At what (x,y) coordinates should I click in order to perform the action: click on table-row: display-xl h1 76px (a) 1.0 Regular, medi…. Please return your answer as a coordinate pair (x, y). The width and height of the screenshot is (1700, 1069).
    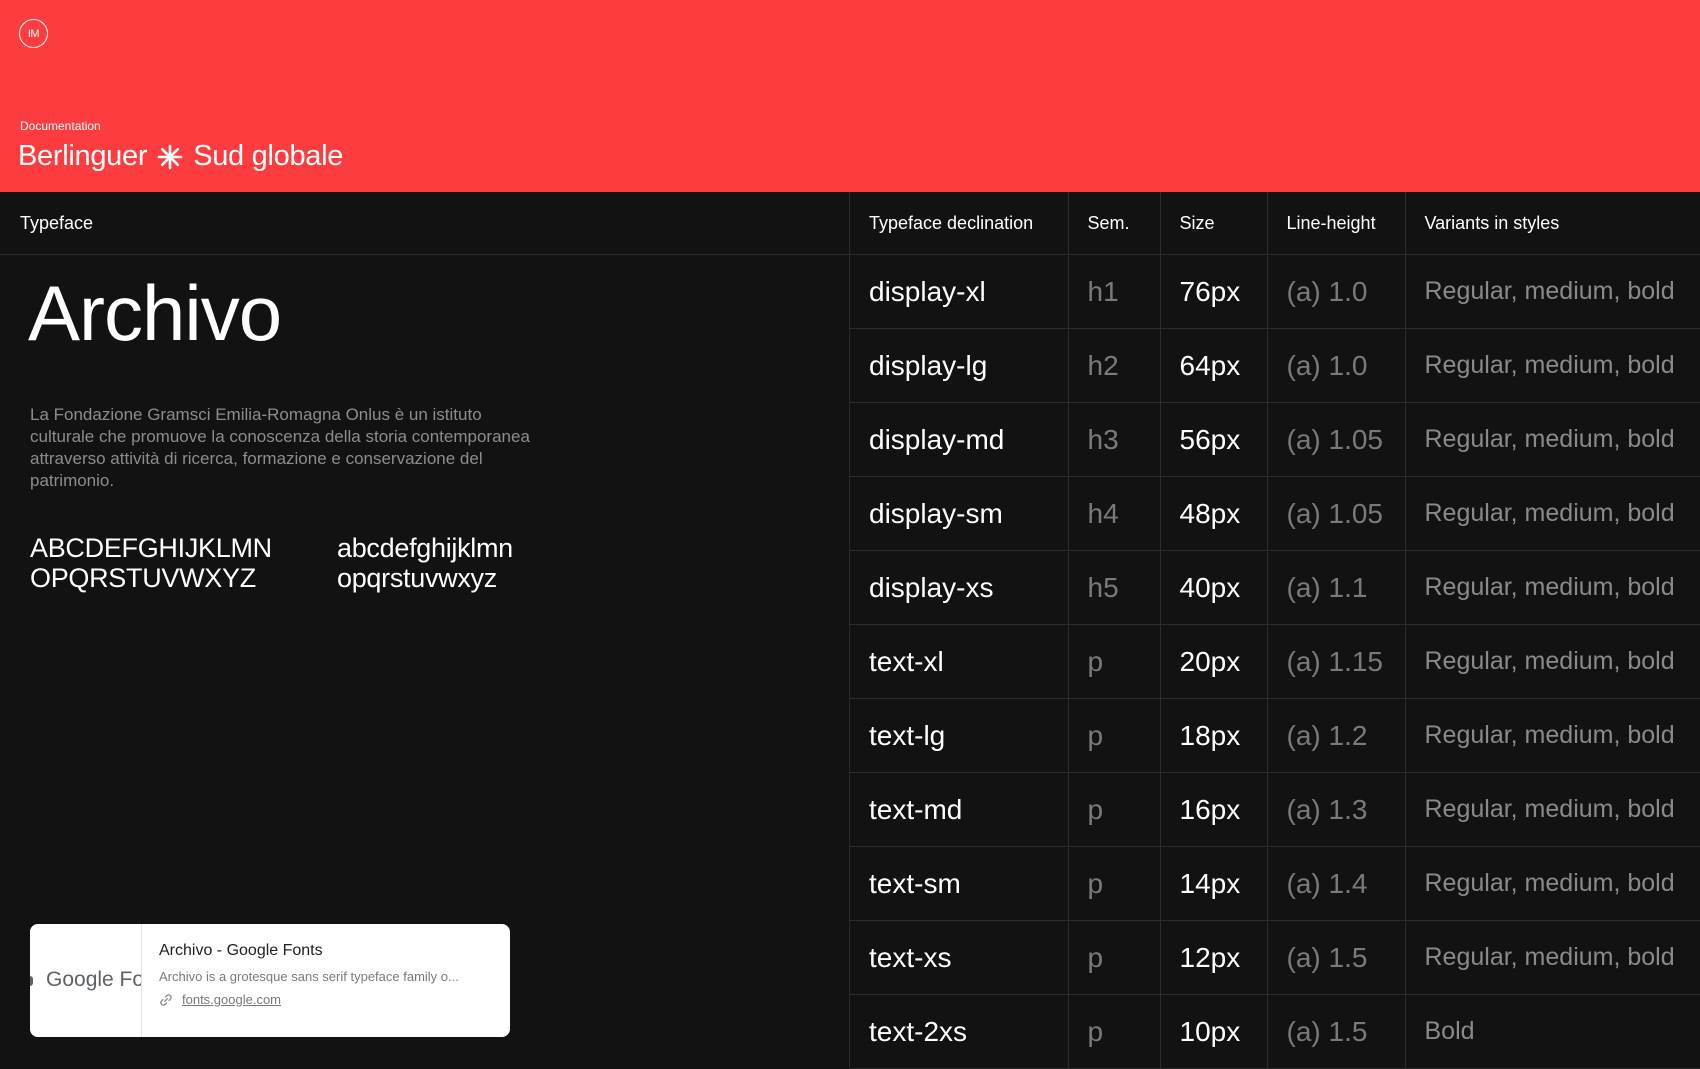
    Looking at the image, I should click on (1275, 291).